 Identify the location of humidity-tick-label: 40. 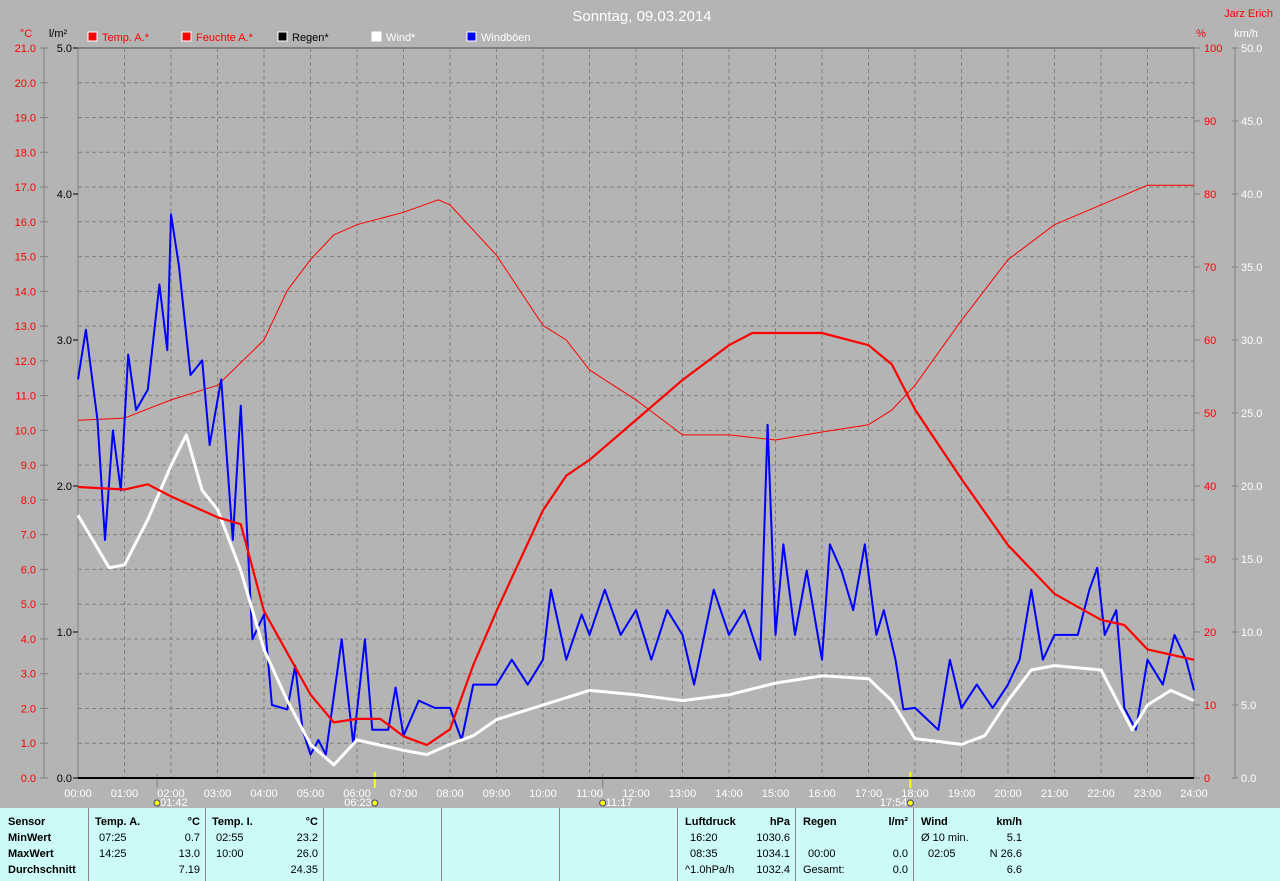
(1210, 487).